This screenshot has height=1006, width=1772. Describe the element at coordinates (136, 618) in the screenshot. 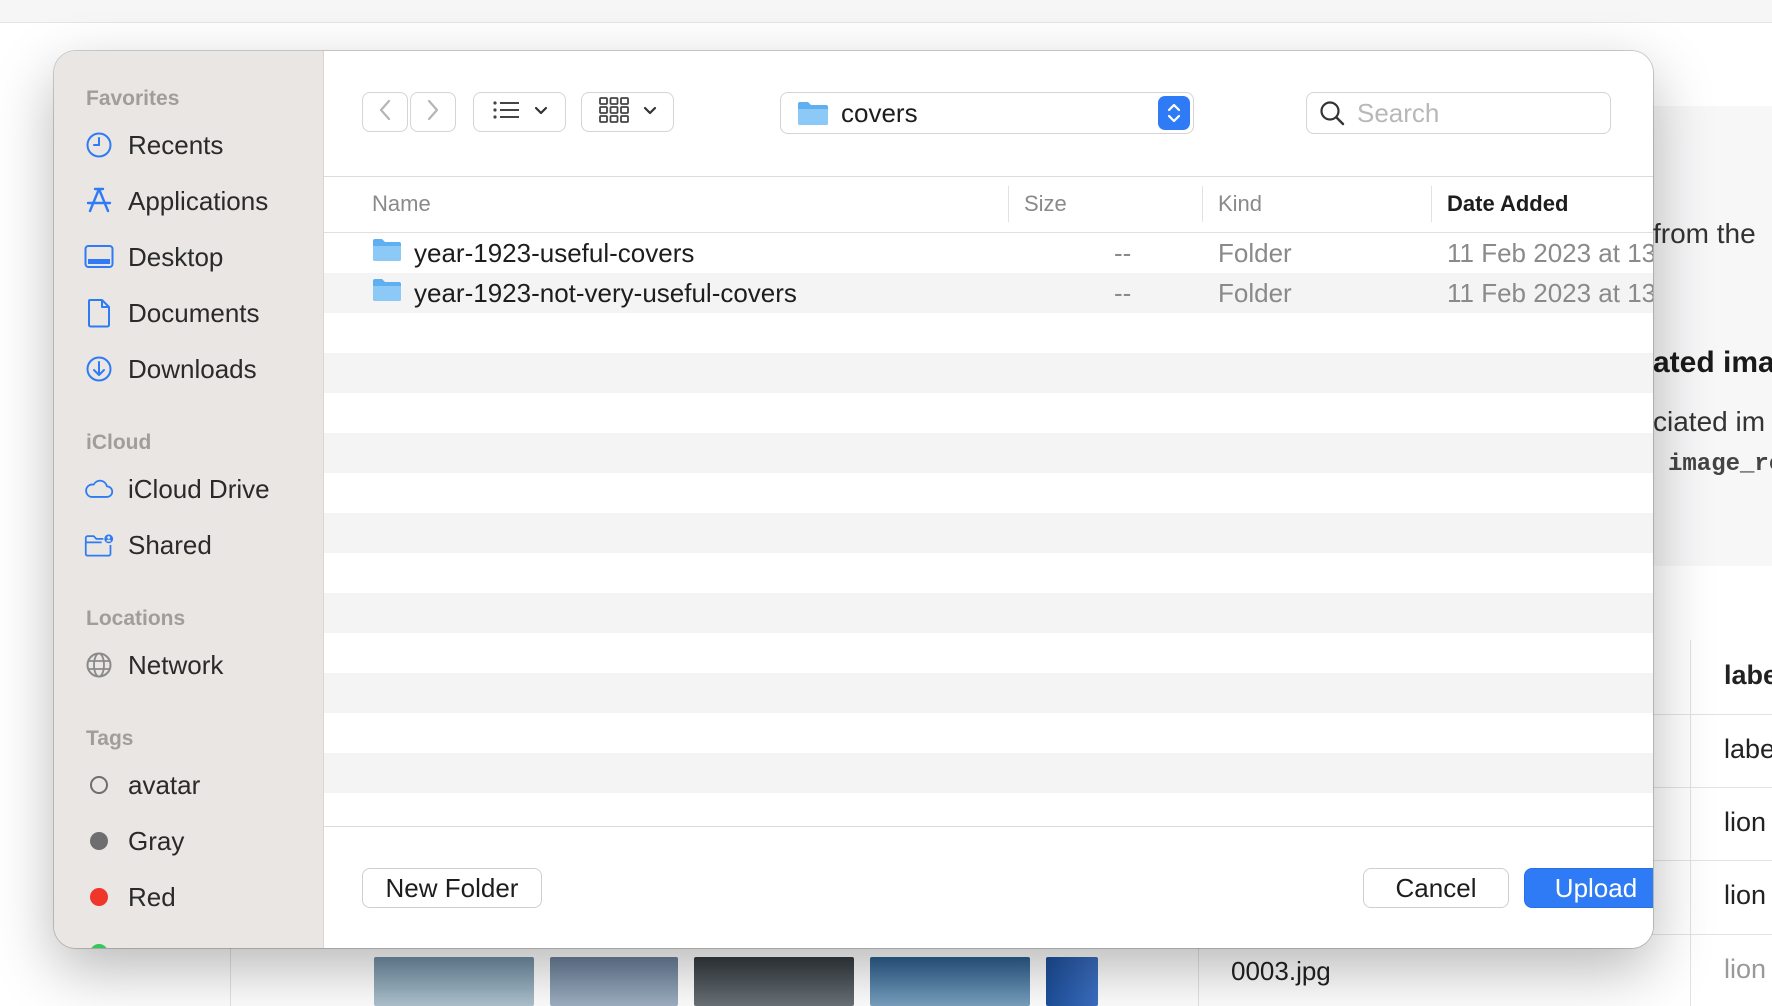

I see `sidebar-section-locations: Locations` at that location.